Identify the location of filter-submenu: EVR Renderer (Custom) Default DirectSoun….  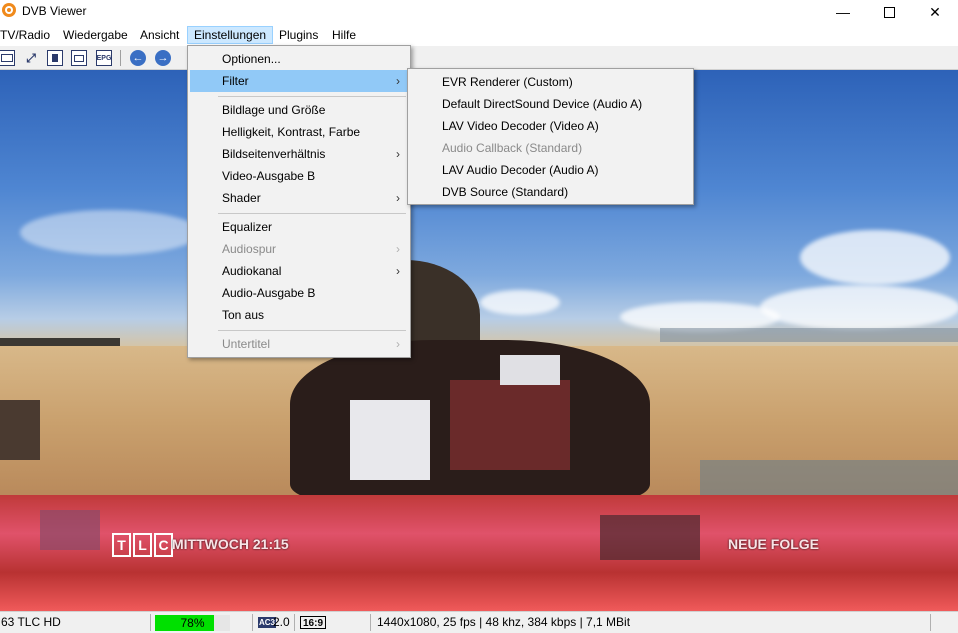
(550, 136).